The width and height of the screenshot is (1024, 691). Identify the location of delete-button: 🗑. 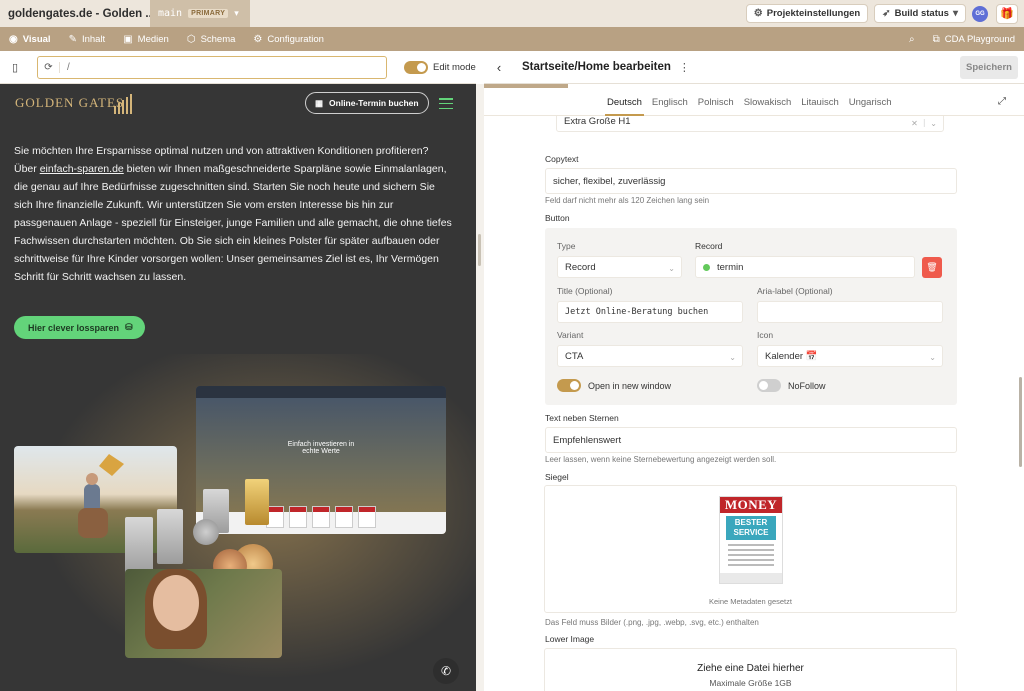
(932, 267).